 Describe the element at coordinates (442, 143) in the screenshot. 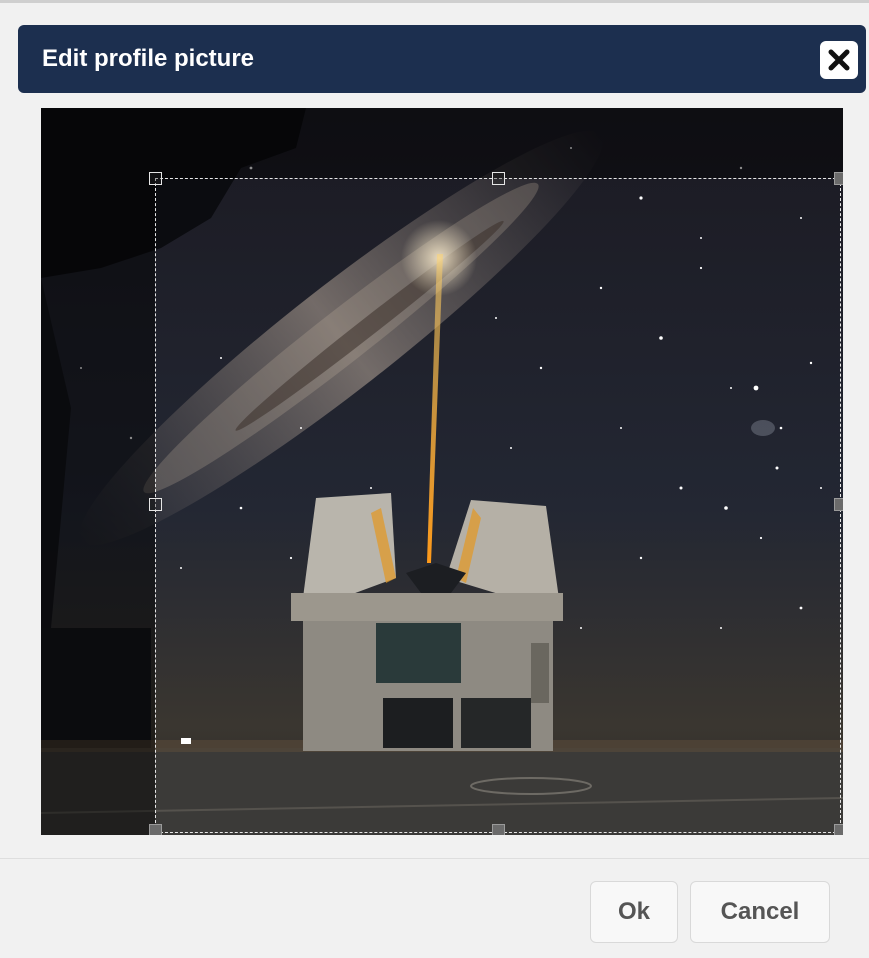

I see `crop-mask-top` at that location.